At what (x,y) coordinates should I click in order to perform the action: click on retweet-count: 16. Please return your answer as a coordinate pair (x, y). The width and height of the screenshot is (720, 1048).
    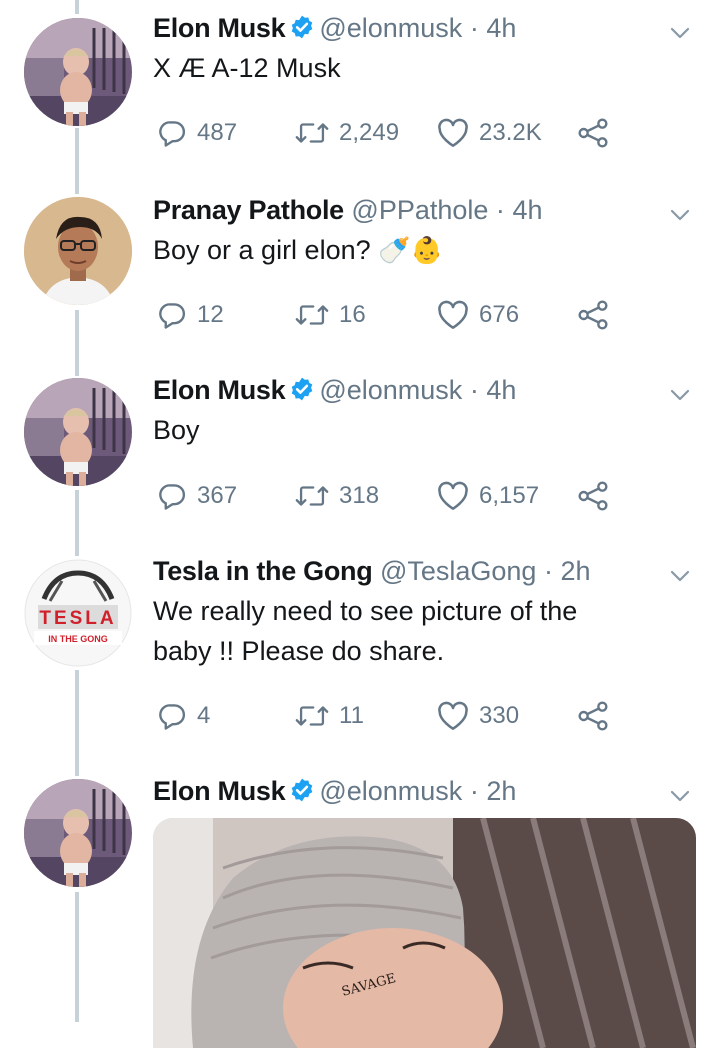
    Looking at the image, I should click on (352, 314).